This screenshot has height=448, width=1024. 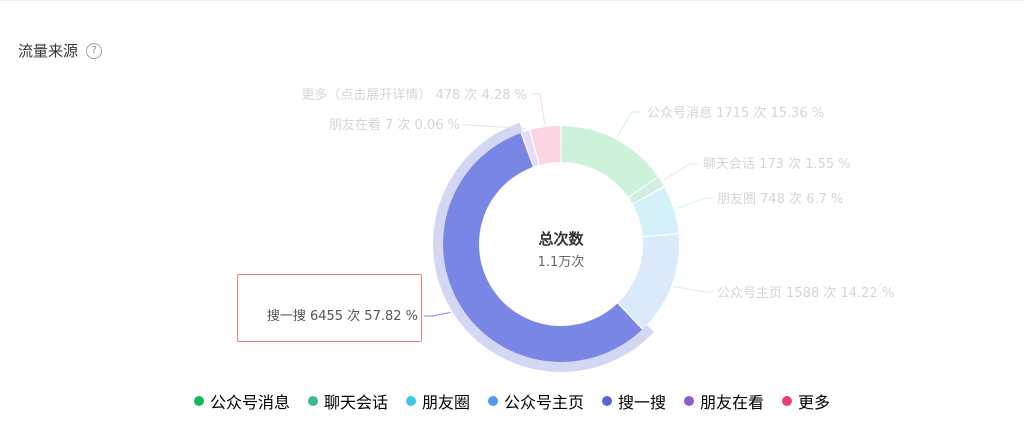 I want to click on leader-line-搜一搜, so click(x=437, y=314).